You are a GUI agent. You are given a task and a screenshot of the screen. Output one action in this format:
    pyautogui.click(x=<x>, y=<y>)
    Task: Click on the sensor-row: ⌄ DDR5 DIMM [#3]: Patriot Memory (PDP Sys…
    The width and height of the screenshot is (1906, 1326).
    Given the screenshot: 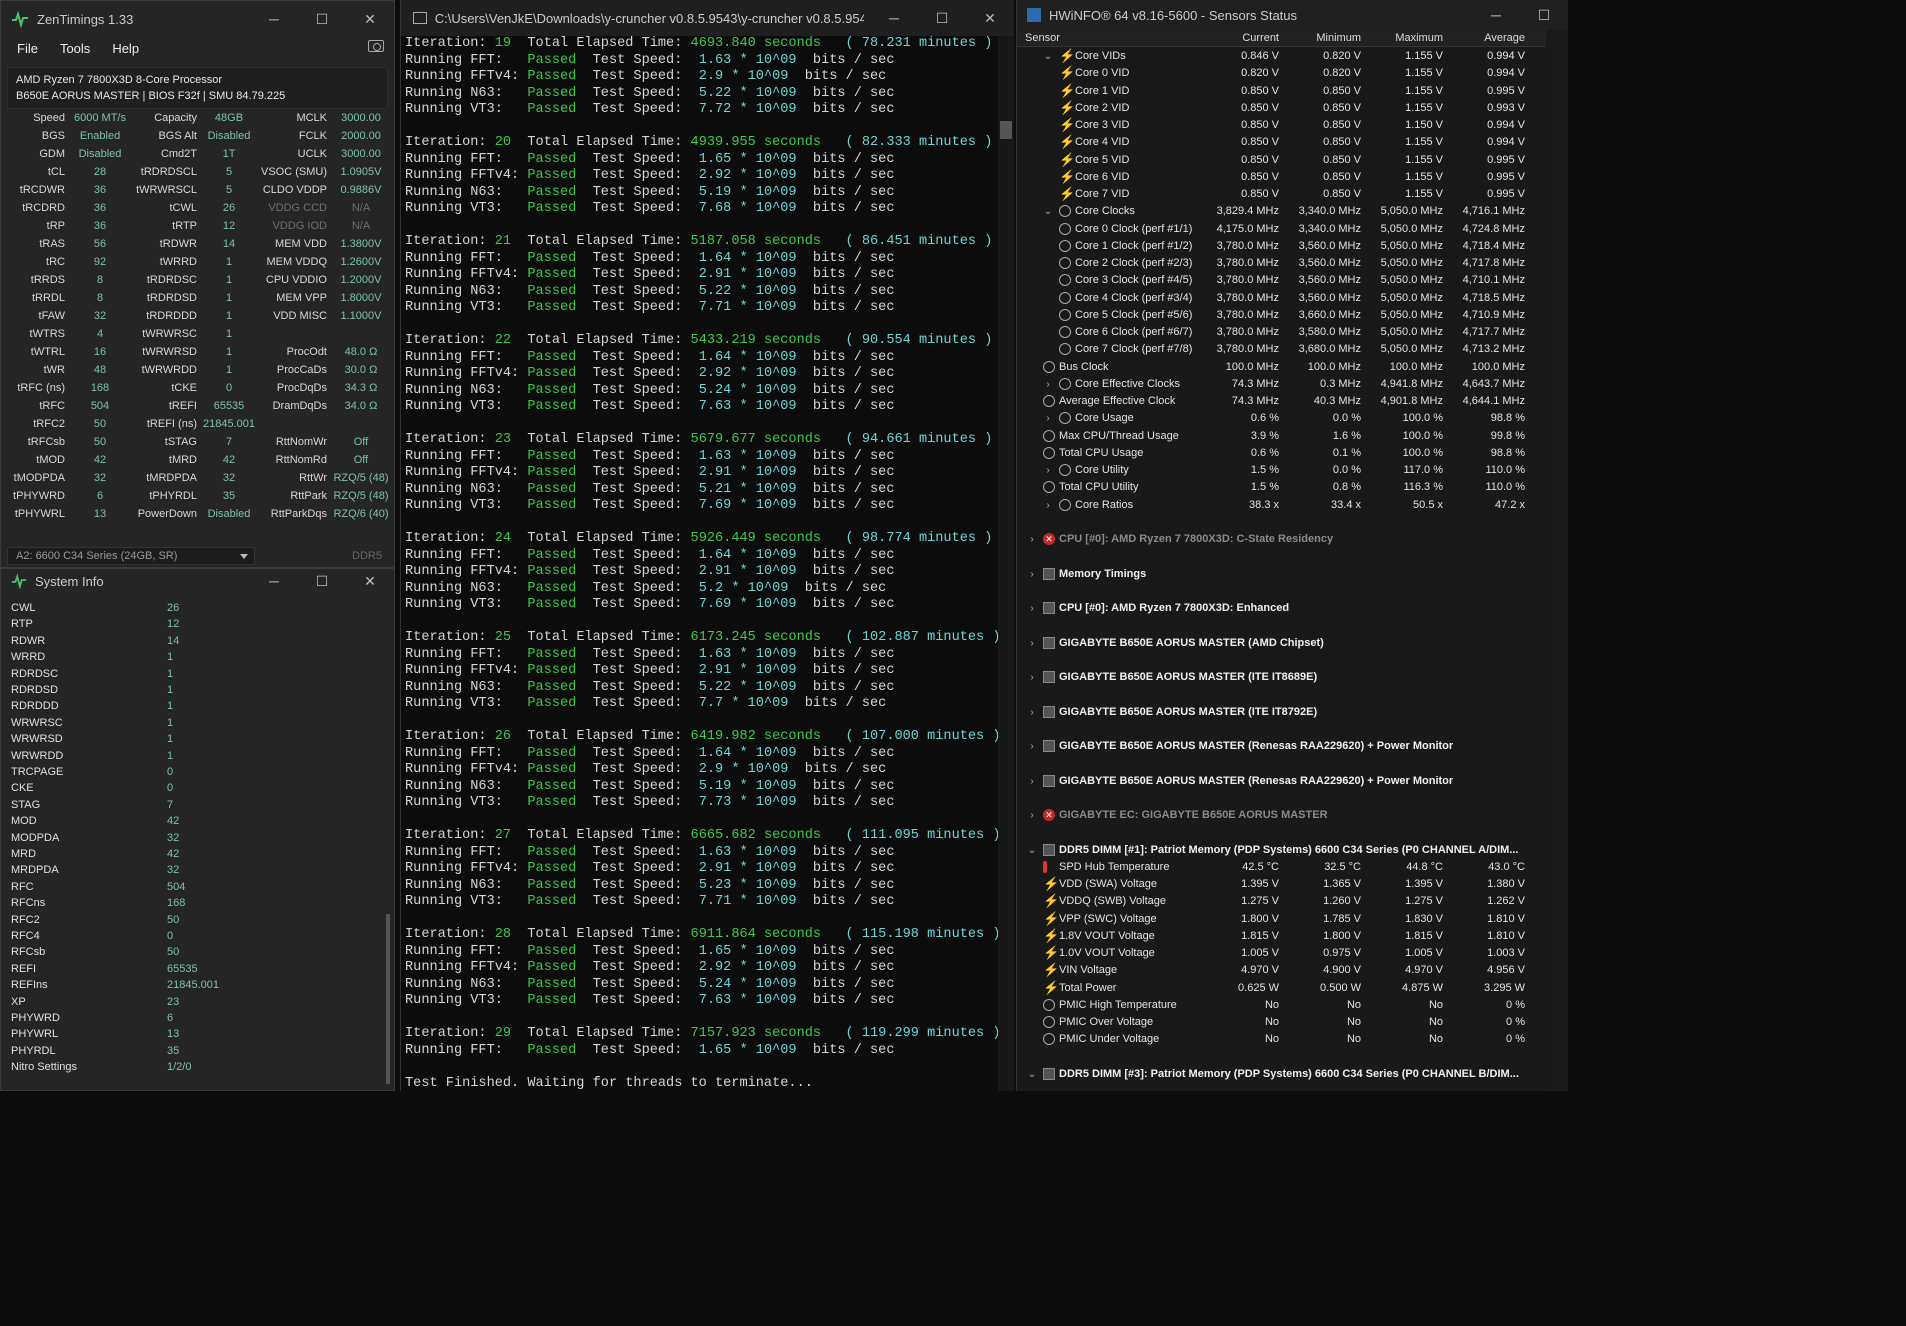 What is the action you would take?
    pyautogui.click(x=1282, y=1074)
    